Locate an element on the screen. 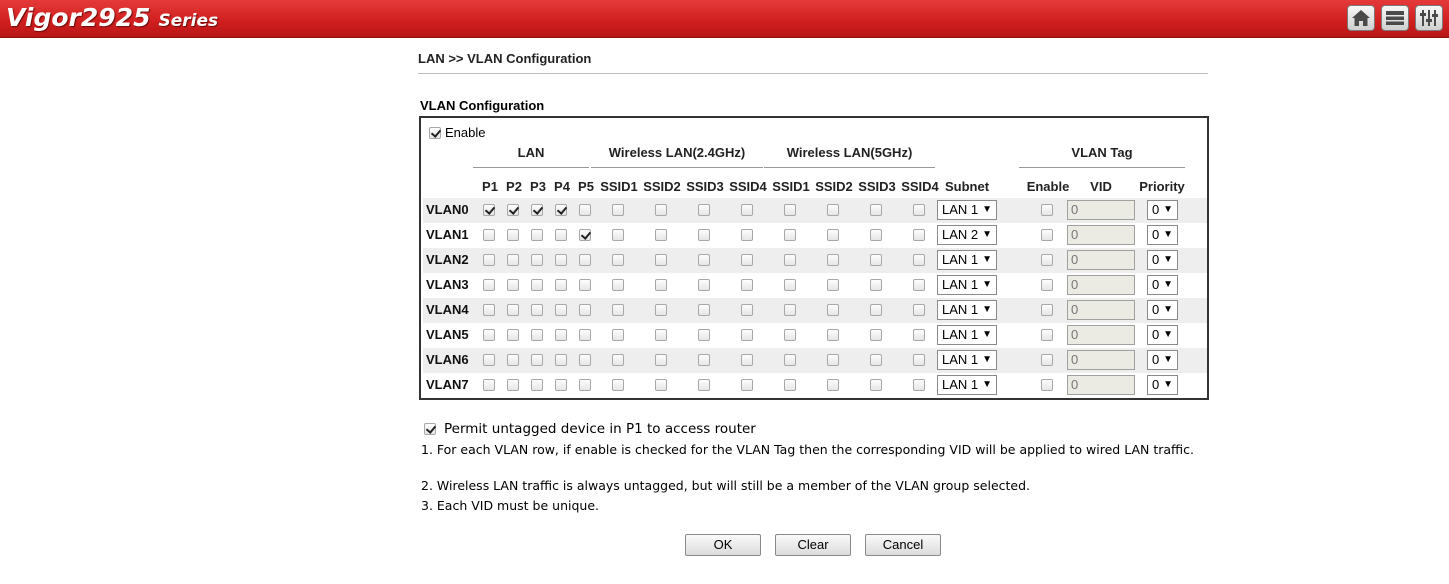  clear-button: Clear is located at coordinates (813, 545).